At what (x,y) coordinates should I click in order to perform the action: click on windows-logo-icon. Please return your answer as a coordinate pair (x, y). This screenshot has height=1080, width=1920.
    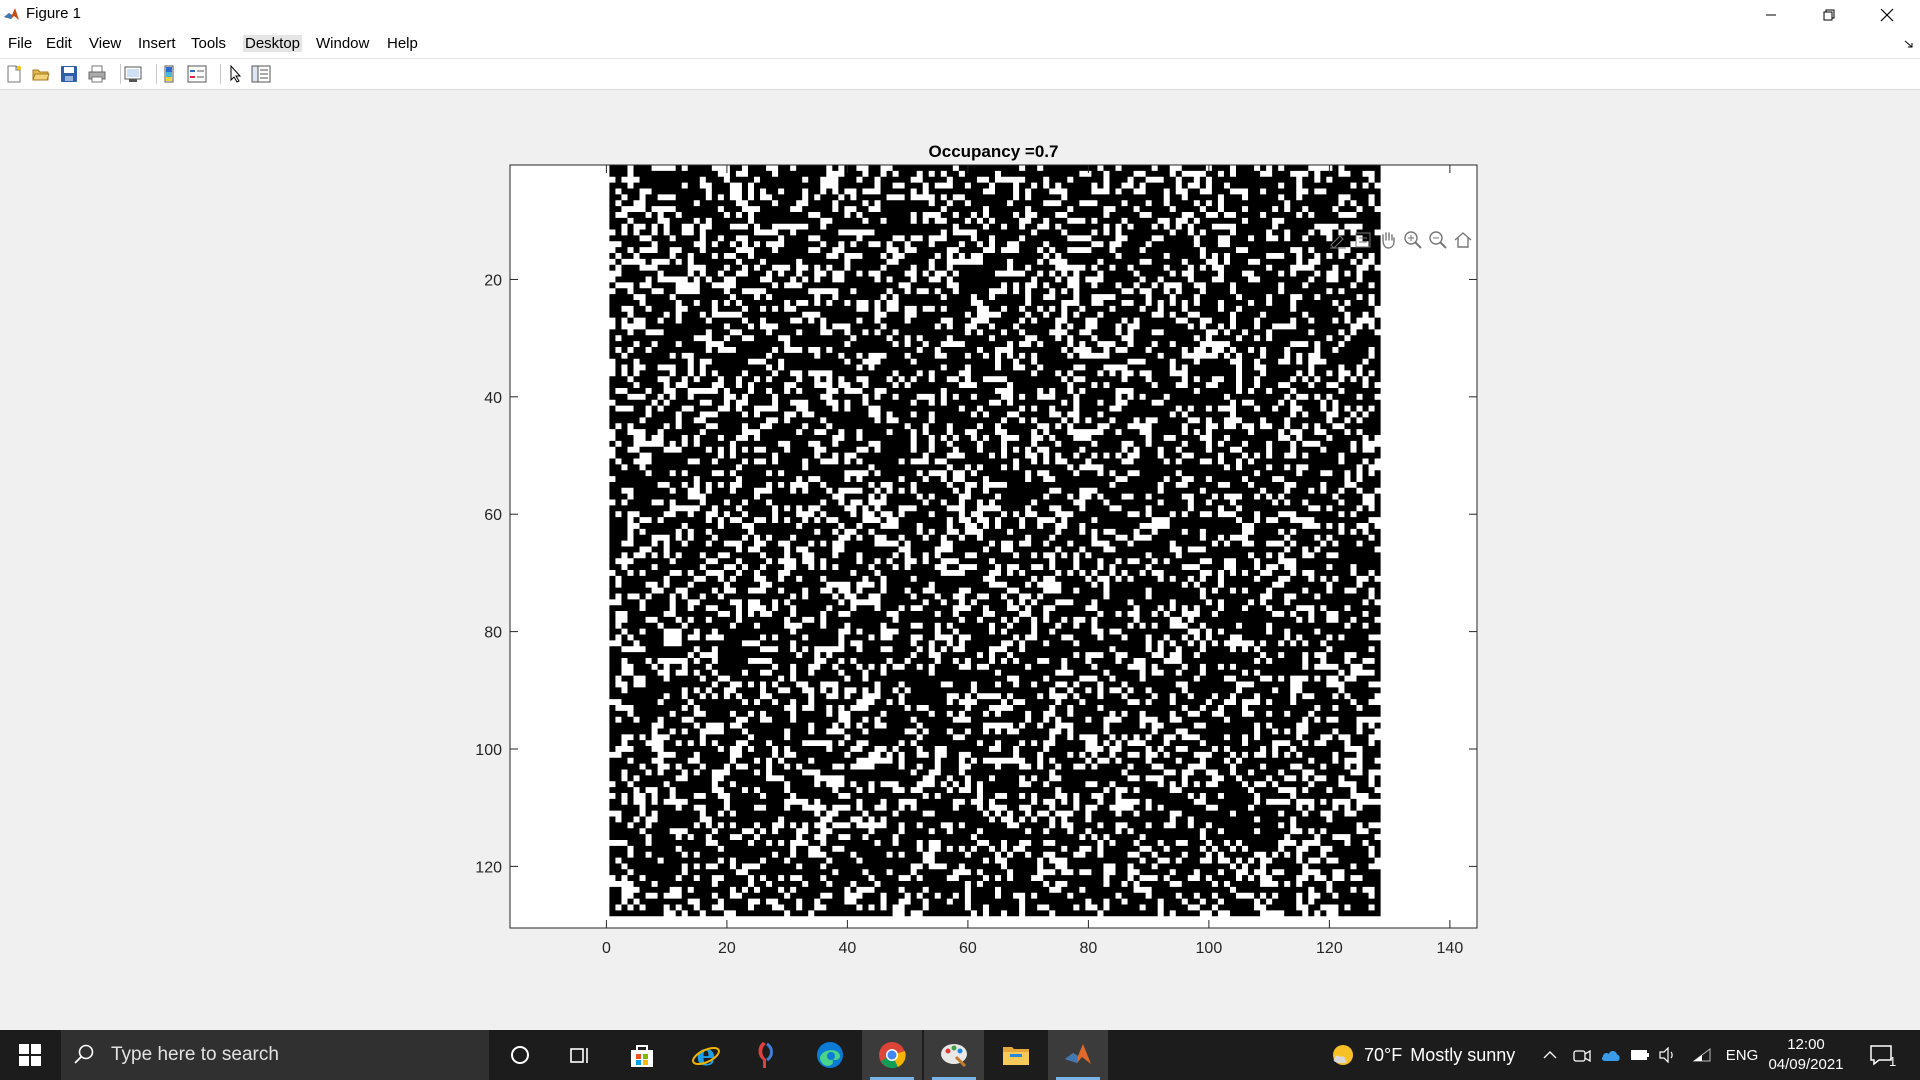
    Looking at the image, I should click on (30, 1055).